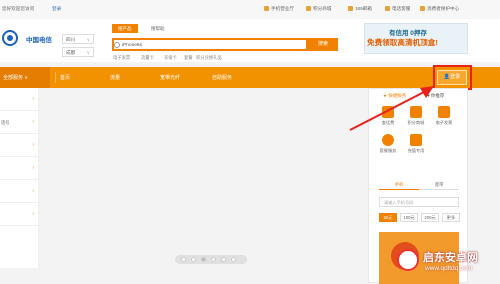  Describe the element at coordinates (391, 108) in the screenshot. I see `annotation-arrow` at that location.